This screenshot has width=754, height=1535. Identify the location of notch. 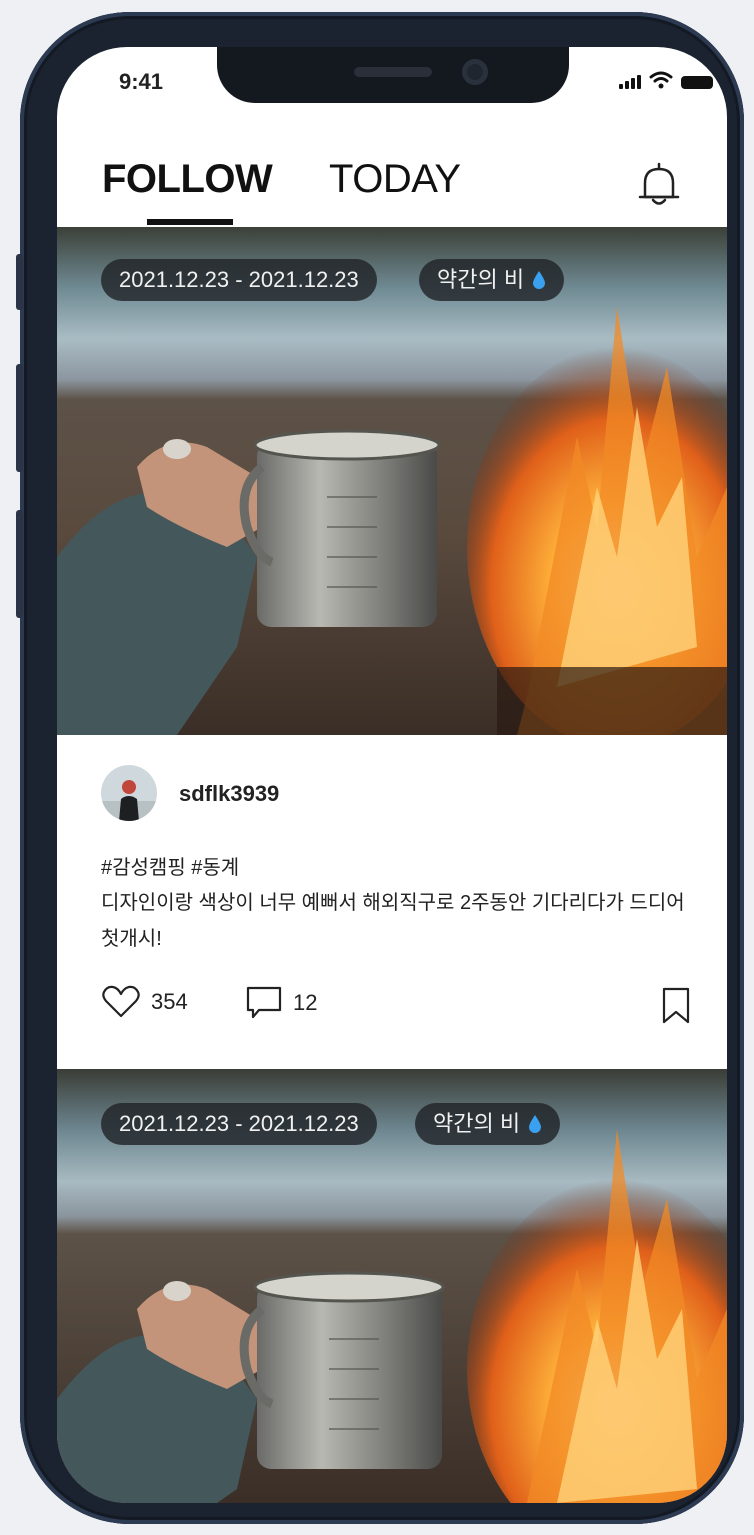
(393, 75).